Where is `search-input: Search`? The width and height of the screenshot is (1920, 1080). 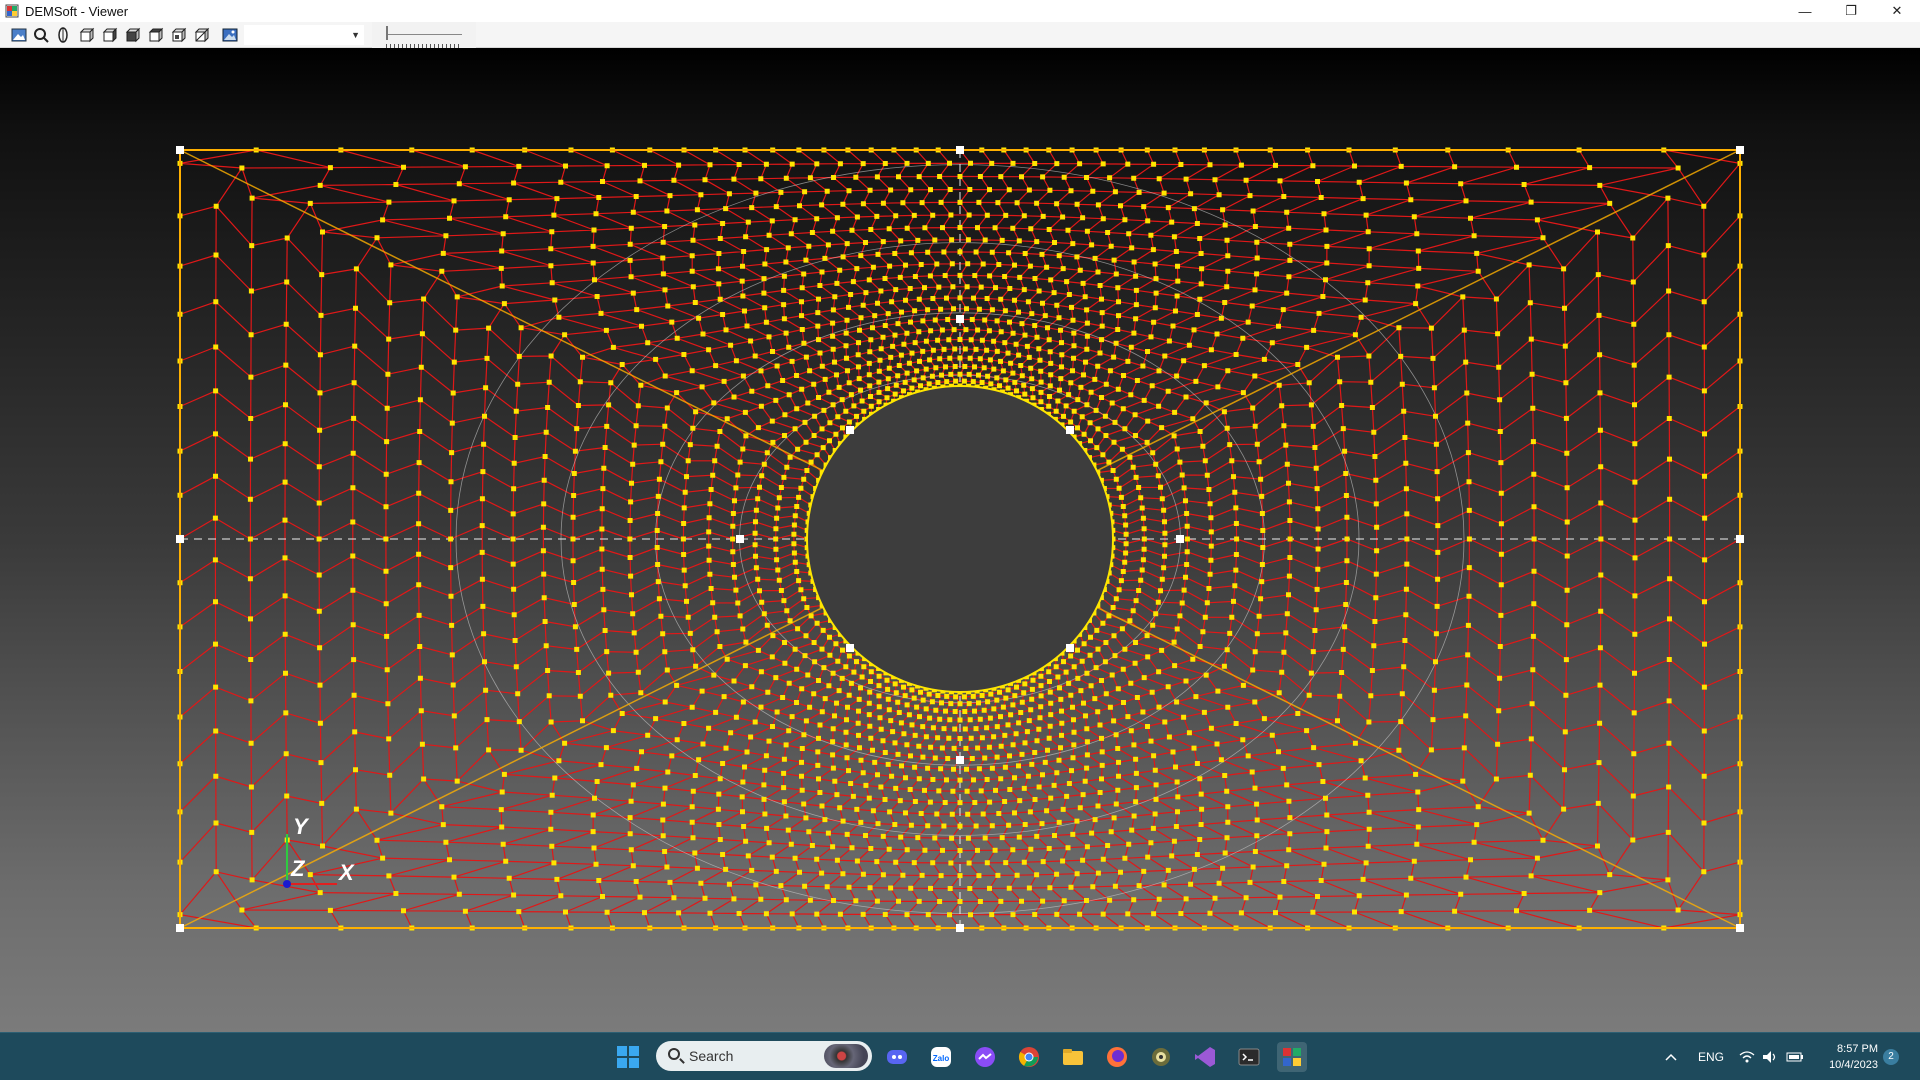 search-input: Search is located at coordinates (764, 1056).